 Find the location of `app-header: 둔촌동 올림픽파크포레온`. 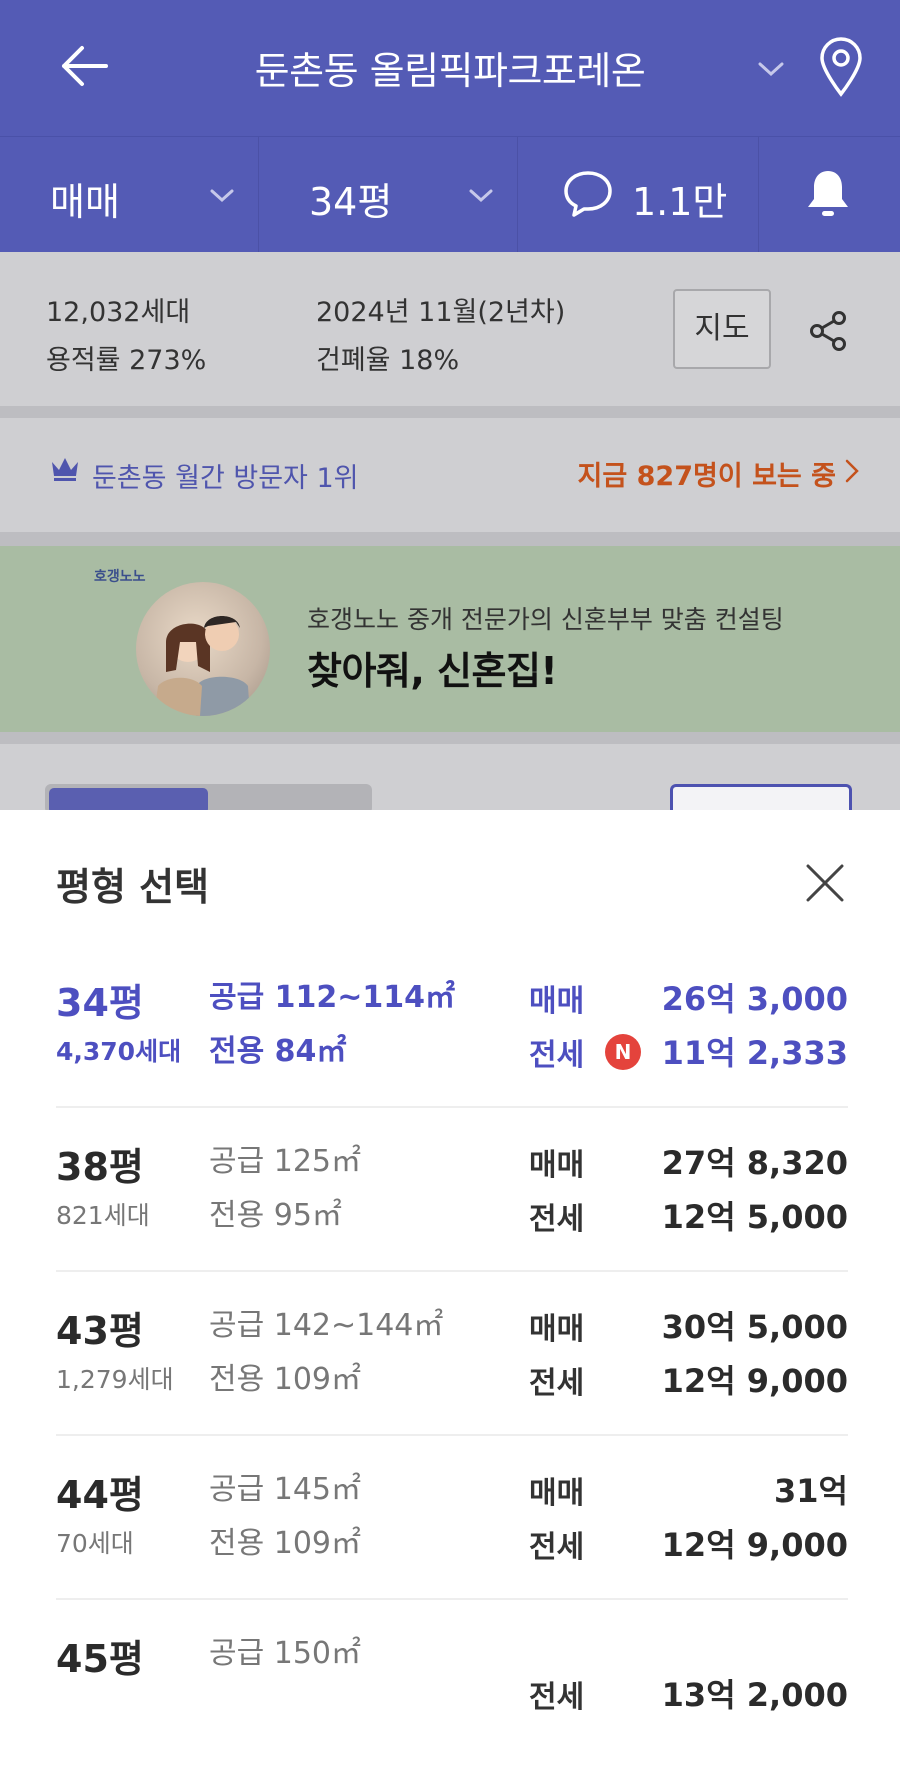

app-header: 둔촌동 올림픽파크포레온 is located at coordinates (450, 68).